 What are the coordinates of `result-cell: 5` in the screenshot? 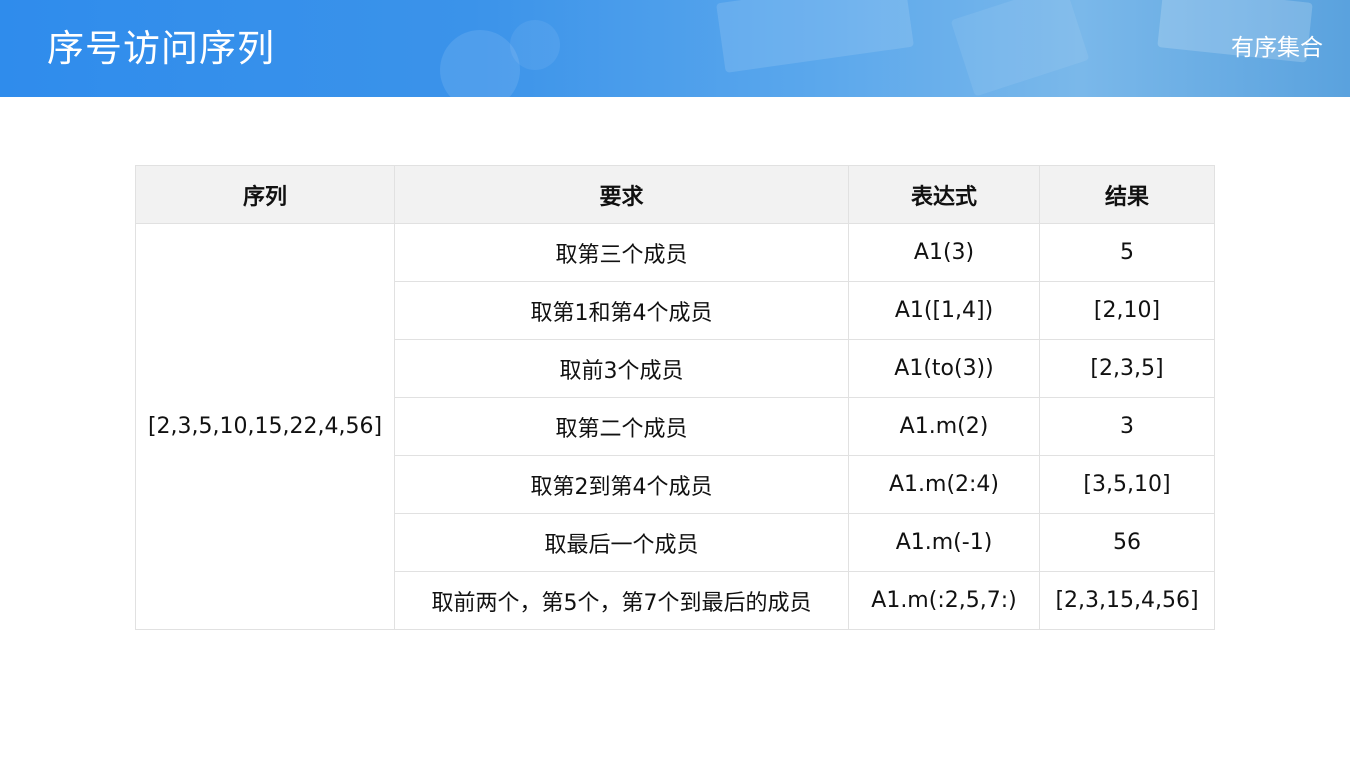 It's located at (1127, 252).